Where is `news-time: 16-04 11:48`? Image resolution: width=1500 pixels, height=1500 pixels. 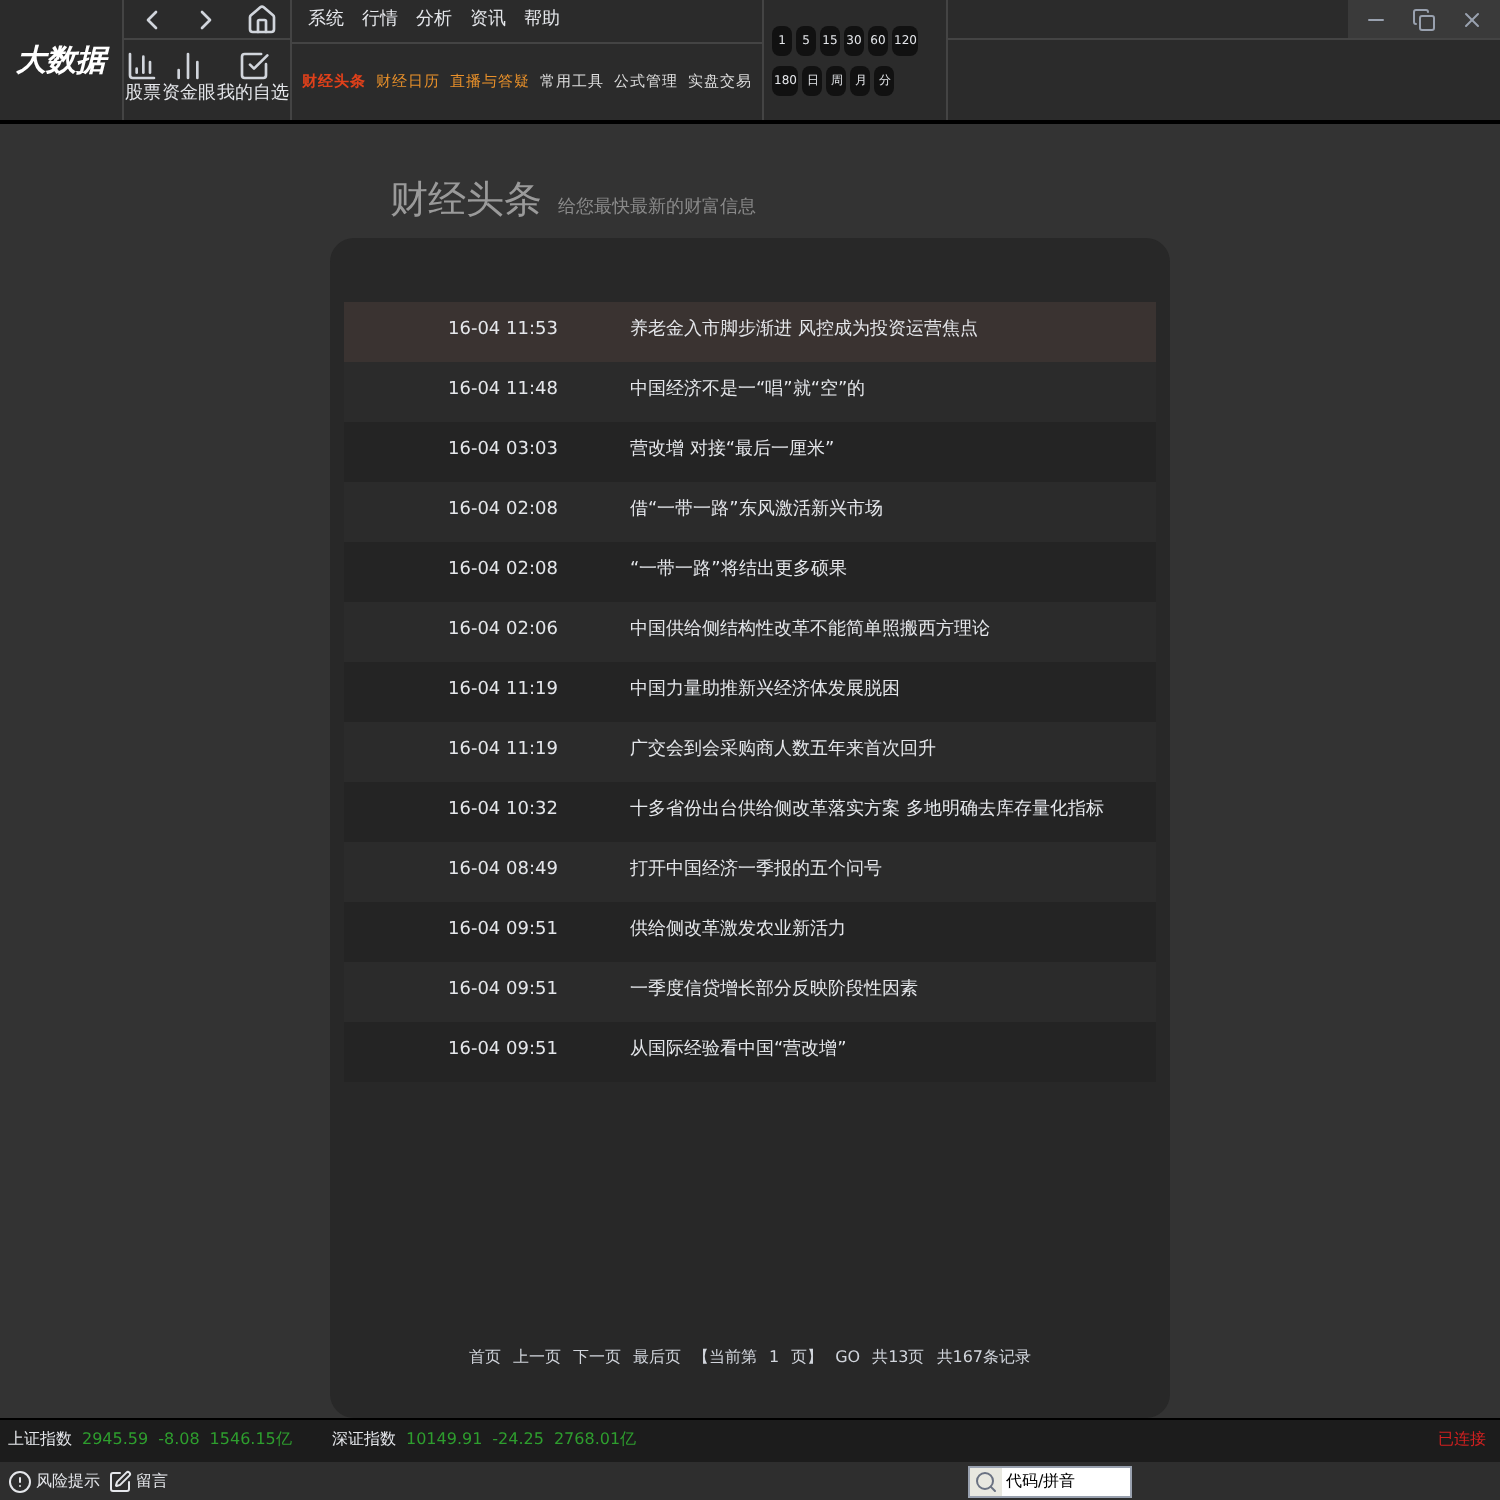
news-time: 16-04 11:48 is located at coordinates (503, 390).